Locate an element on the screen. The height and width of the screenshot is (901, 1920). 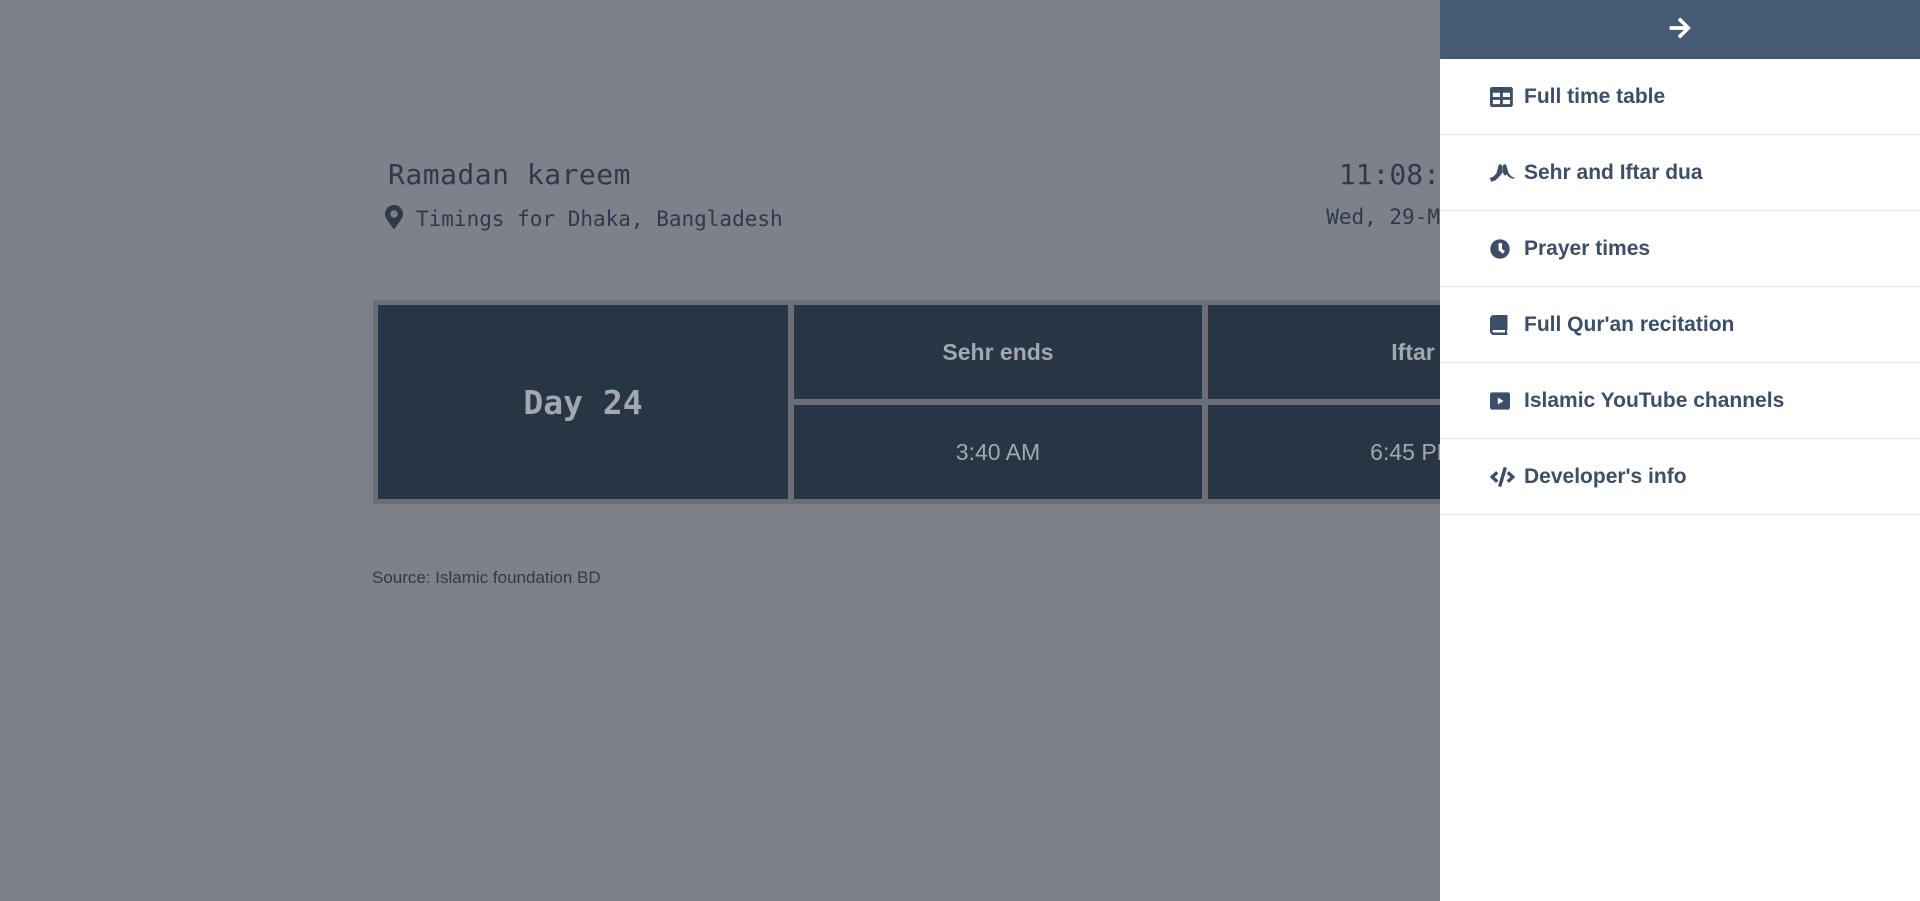
menu-item-label: Sehr and Iftar dua is located at coordinates (1613, 172).